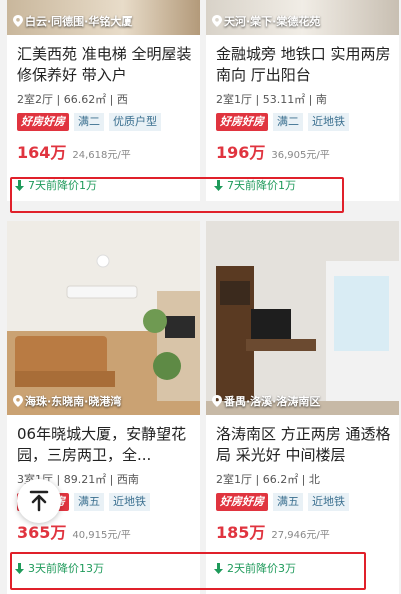 The width and height of the screenshot is (401, 594). I want to click on listing-title: 汇美西苑 准电梯 全明屋装修保养好 带入户, so click(104, 65).